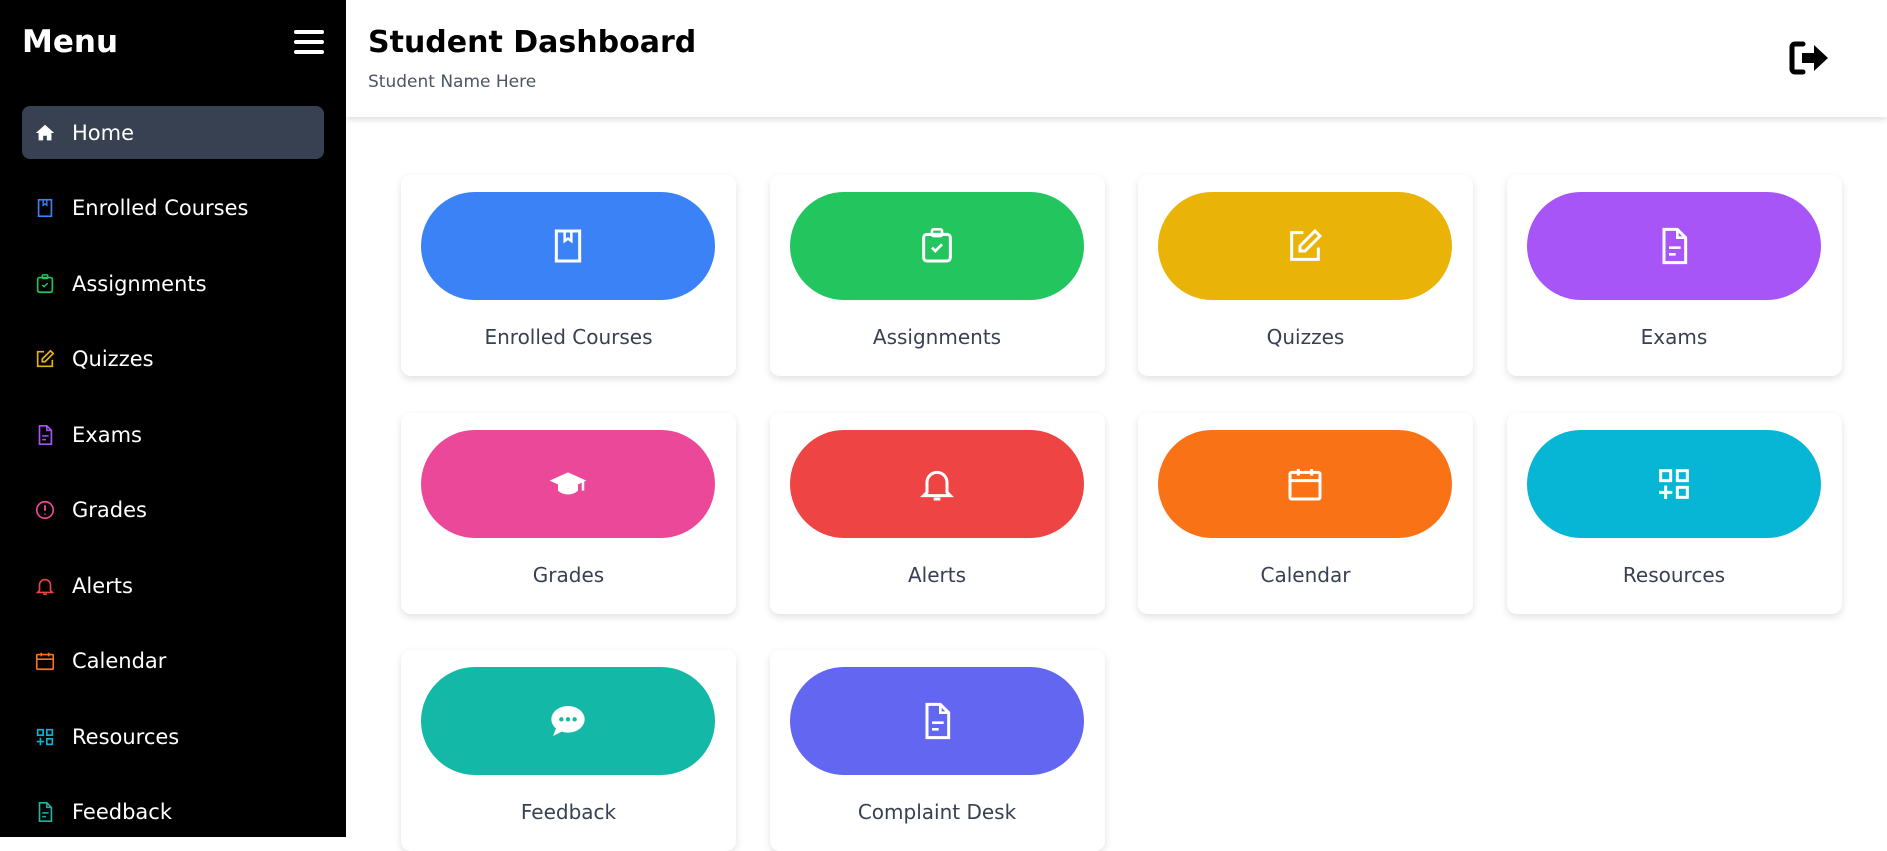 This screenshot has height=851, width=1887. Describe the element at coordinates (113, 359) in the screenshot. I see `sidebar-item-label: Quizzes` at that location.